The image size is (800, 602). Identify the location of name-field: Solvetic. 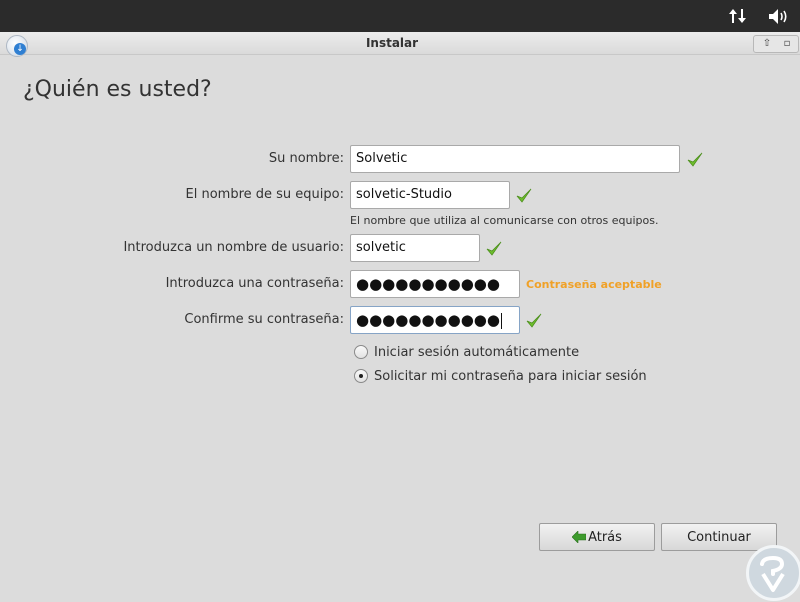
(515, 159).